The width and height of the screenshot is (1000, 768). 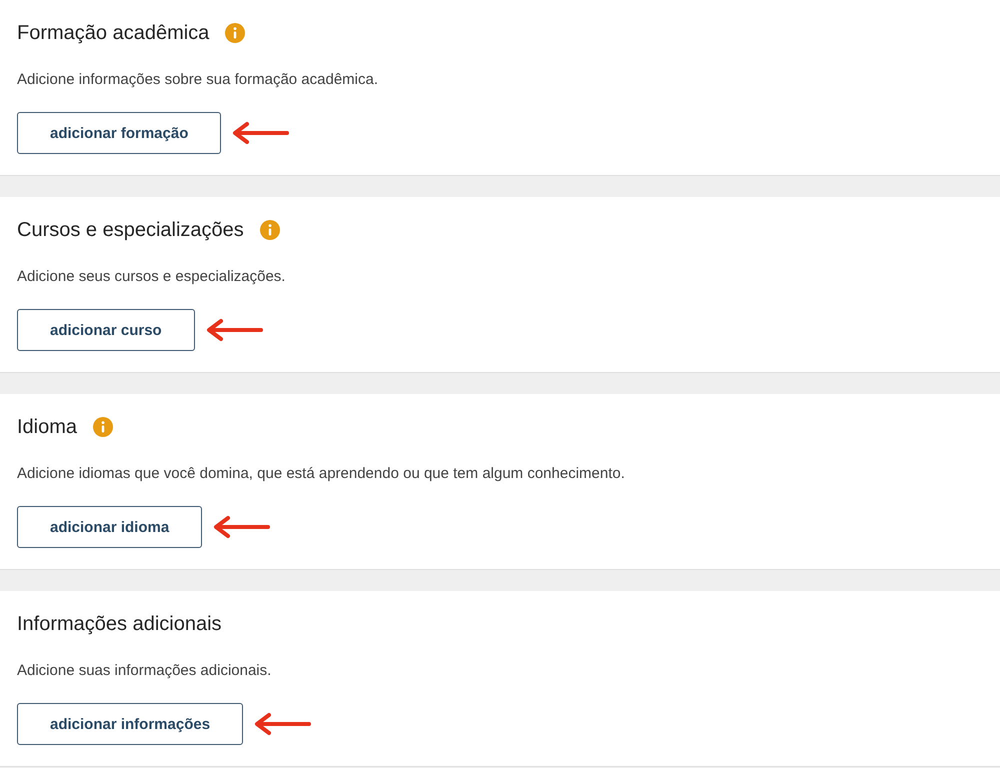 What do you see at coordinates (113, 33) in the screenshot?
I see `section-title: Formação acadêmica` at bounding box center [113, 33].